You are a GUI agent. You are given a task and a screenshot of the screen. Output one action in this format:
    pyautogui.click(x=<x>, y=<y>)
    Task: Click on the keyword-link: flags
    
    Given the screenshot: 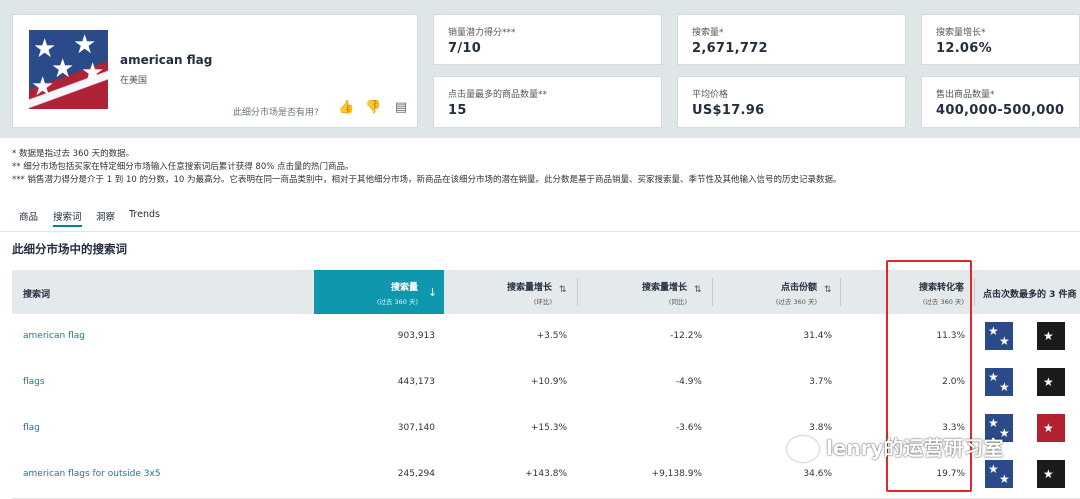 What is the action you would take?
    pyautogui.click(x=34, y=382)
    